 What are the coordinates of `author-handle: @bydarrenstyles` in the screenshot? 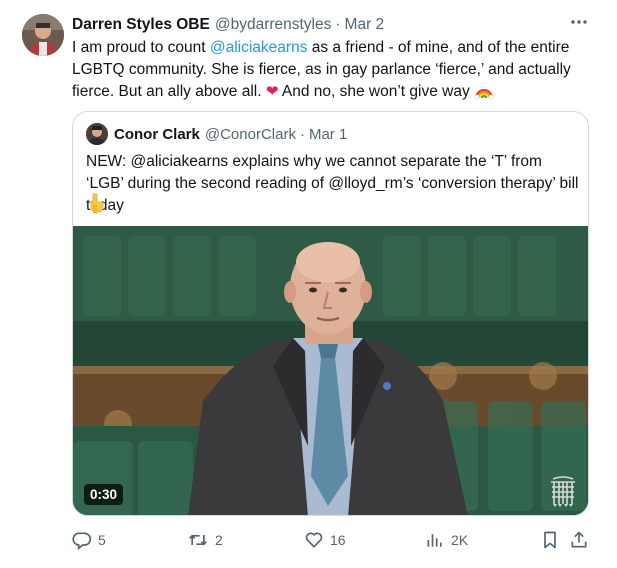 It's located at (273, 25).